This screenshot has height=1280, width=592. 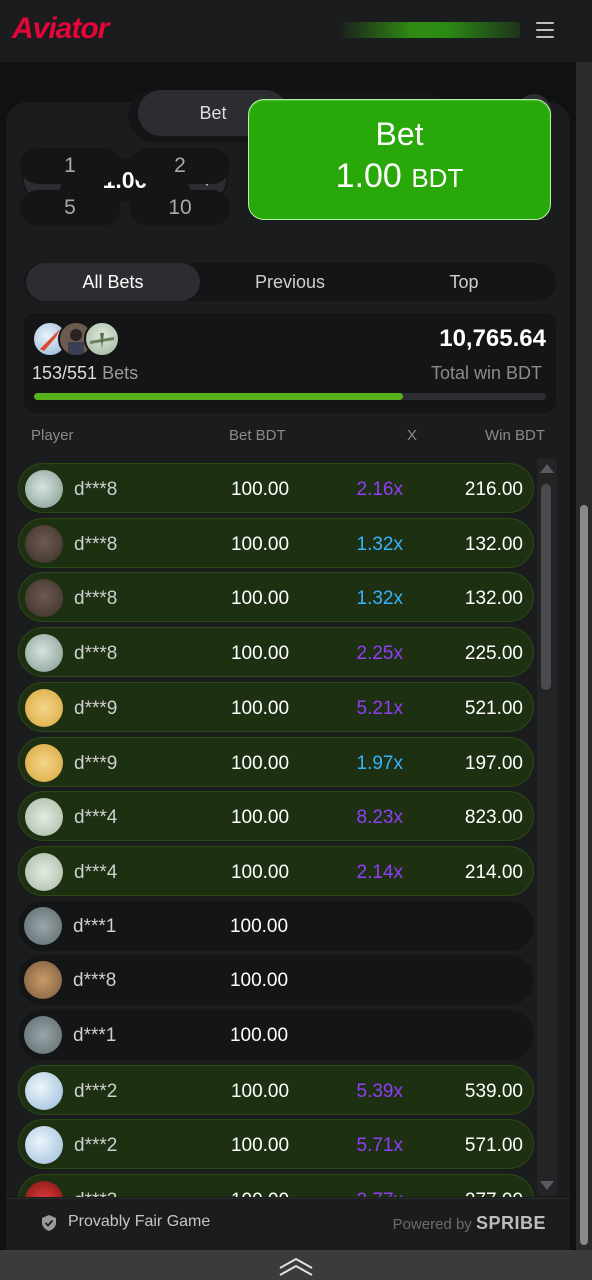 What do you see at coordinates (290, 363) in the screenshot?
I see `bets-summary: 153/551 Bets 10,765.64 Total win BDT` at bounding box center [290, 363].